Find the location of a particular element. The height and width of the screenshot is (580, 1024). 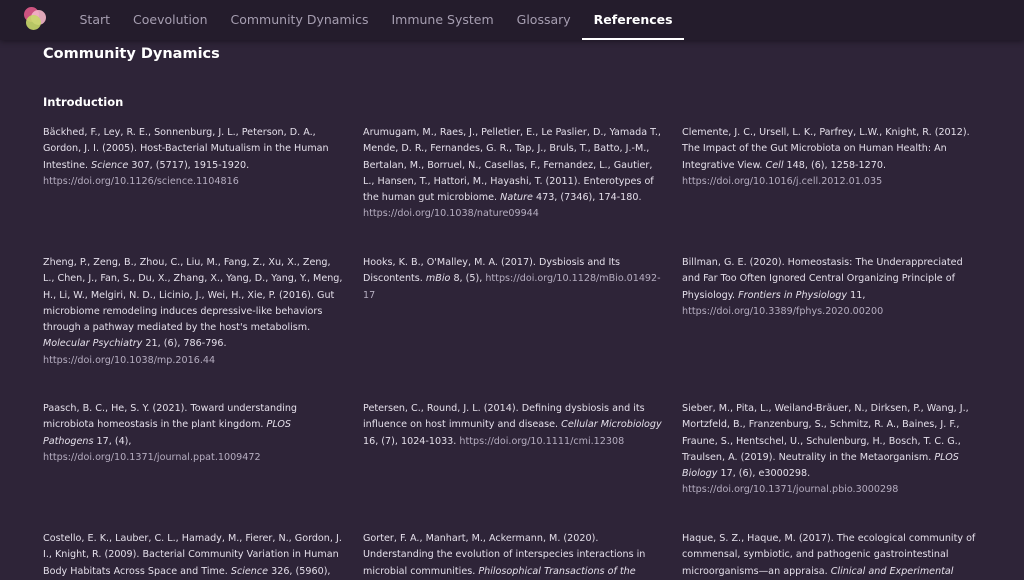

reference-details: 148, (6), 1258-1270. is located at coordinates (836, 165).